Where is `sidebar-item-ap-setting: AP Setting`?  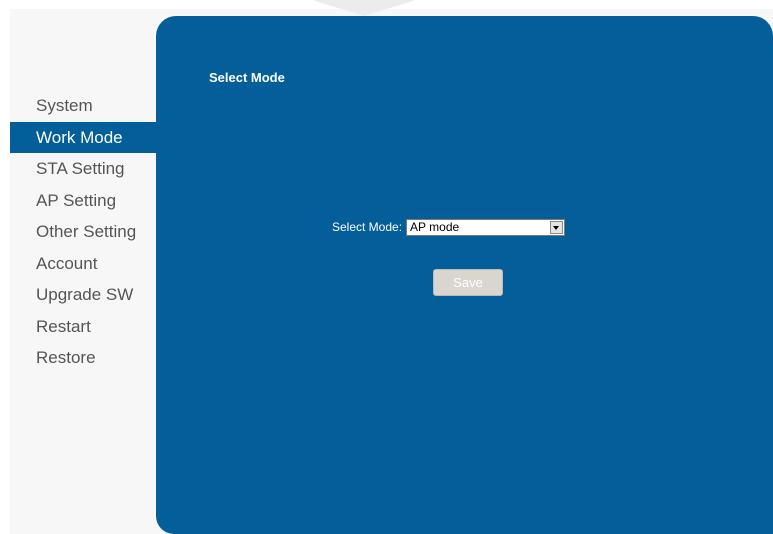 sidebar-item-ap-setting: AP Setting is located at coordinates (83, 201).